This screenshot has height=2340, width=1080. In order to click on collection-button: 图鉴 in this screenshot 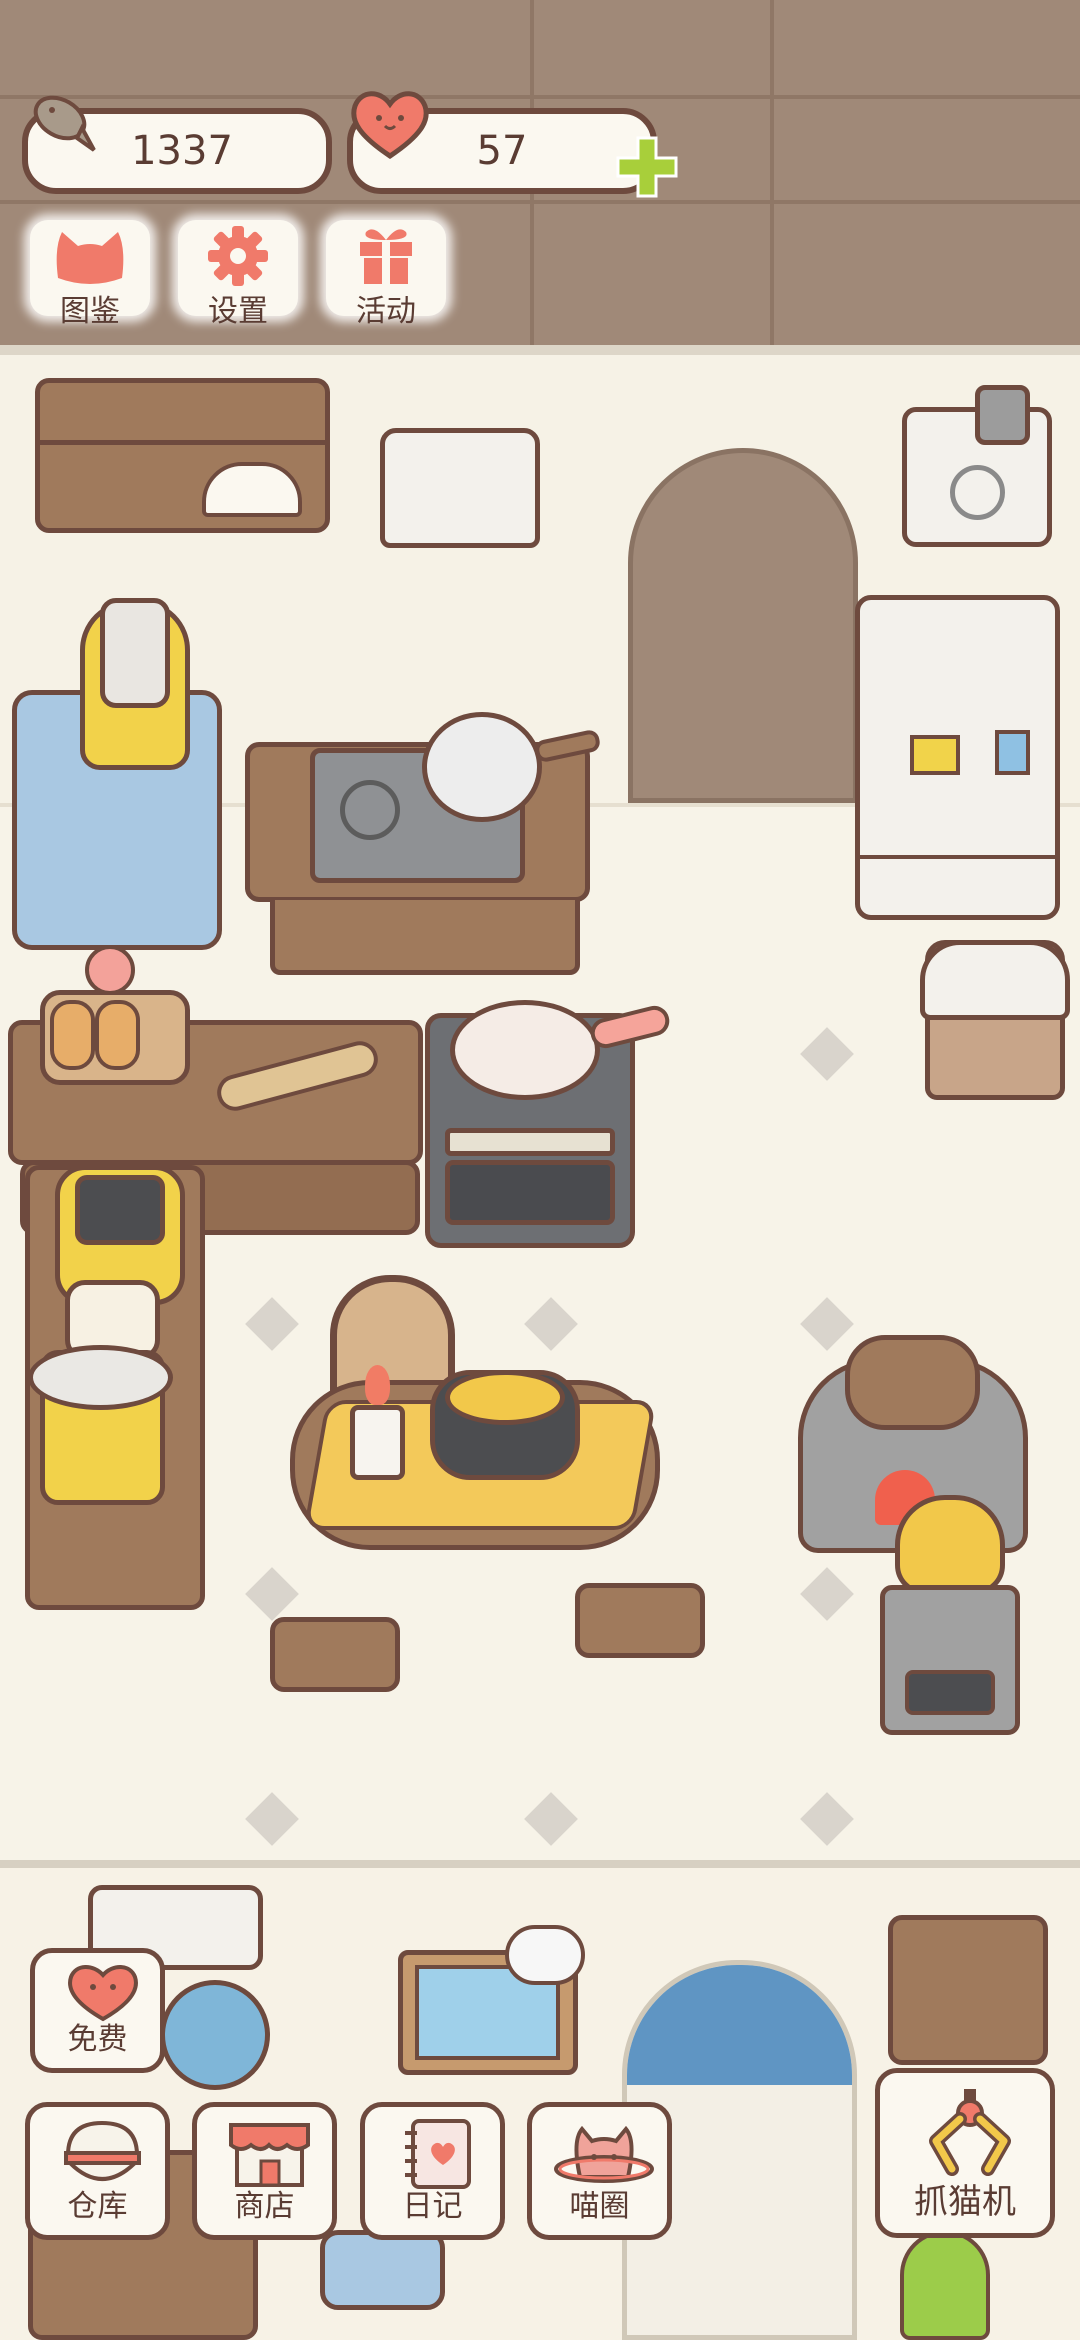, I will do `click(90, 274)`.